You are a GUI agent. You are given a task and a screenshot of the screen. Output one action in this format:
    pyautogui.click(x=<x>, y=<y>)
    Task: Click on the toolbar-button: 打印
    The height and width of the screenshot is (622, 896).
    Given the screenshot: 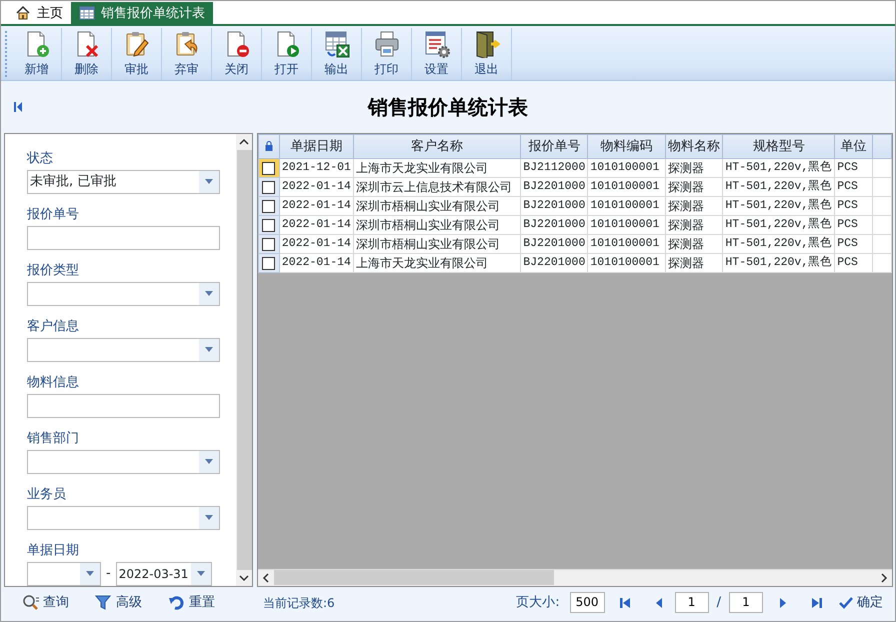 What is the action you would take?
    pyautogui.click(x=387, y=54)
    